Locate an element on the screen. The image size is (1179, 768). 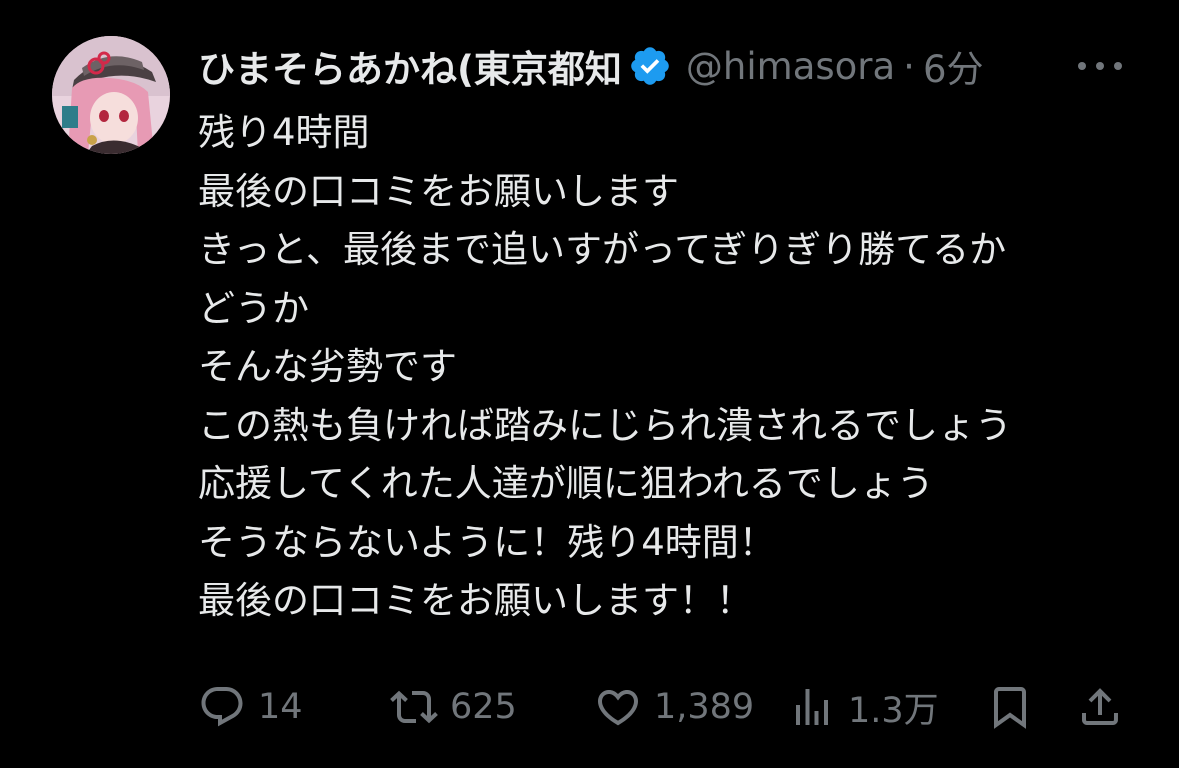
reply-count: 14 is located at coordinates (280, 707).